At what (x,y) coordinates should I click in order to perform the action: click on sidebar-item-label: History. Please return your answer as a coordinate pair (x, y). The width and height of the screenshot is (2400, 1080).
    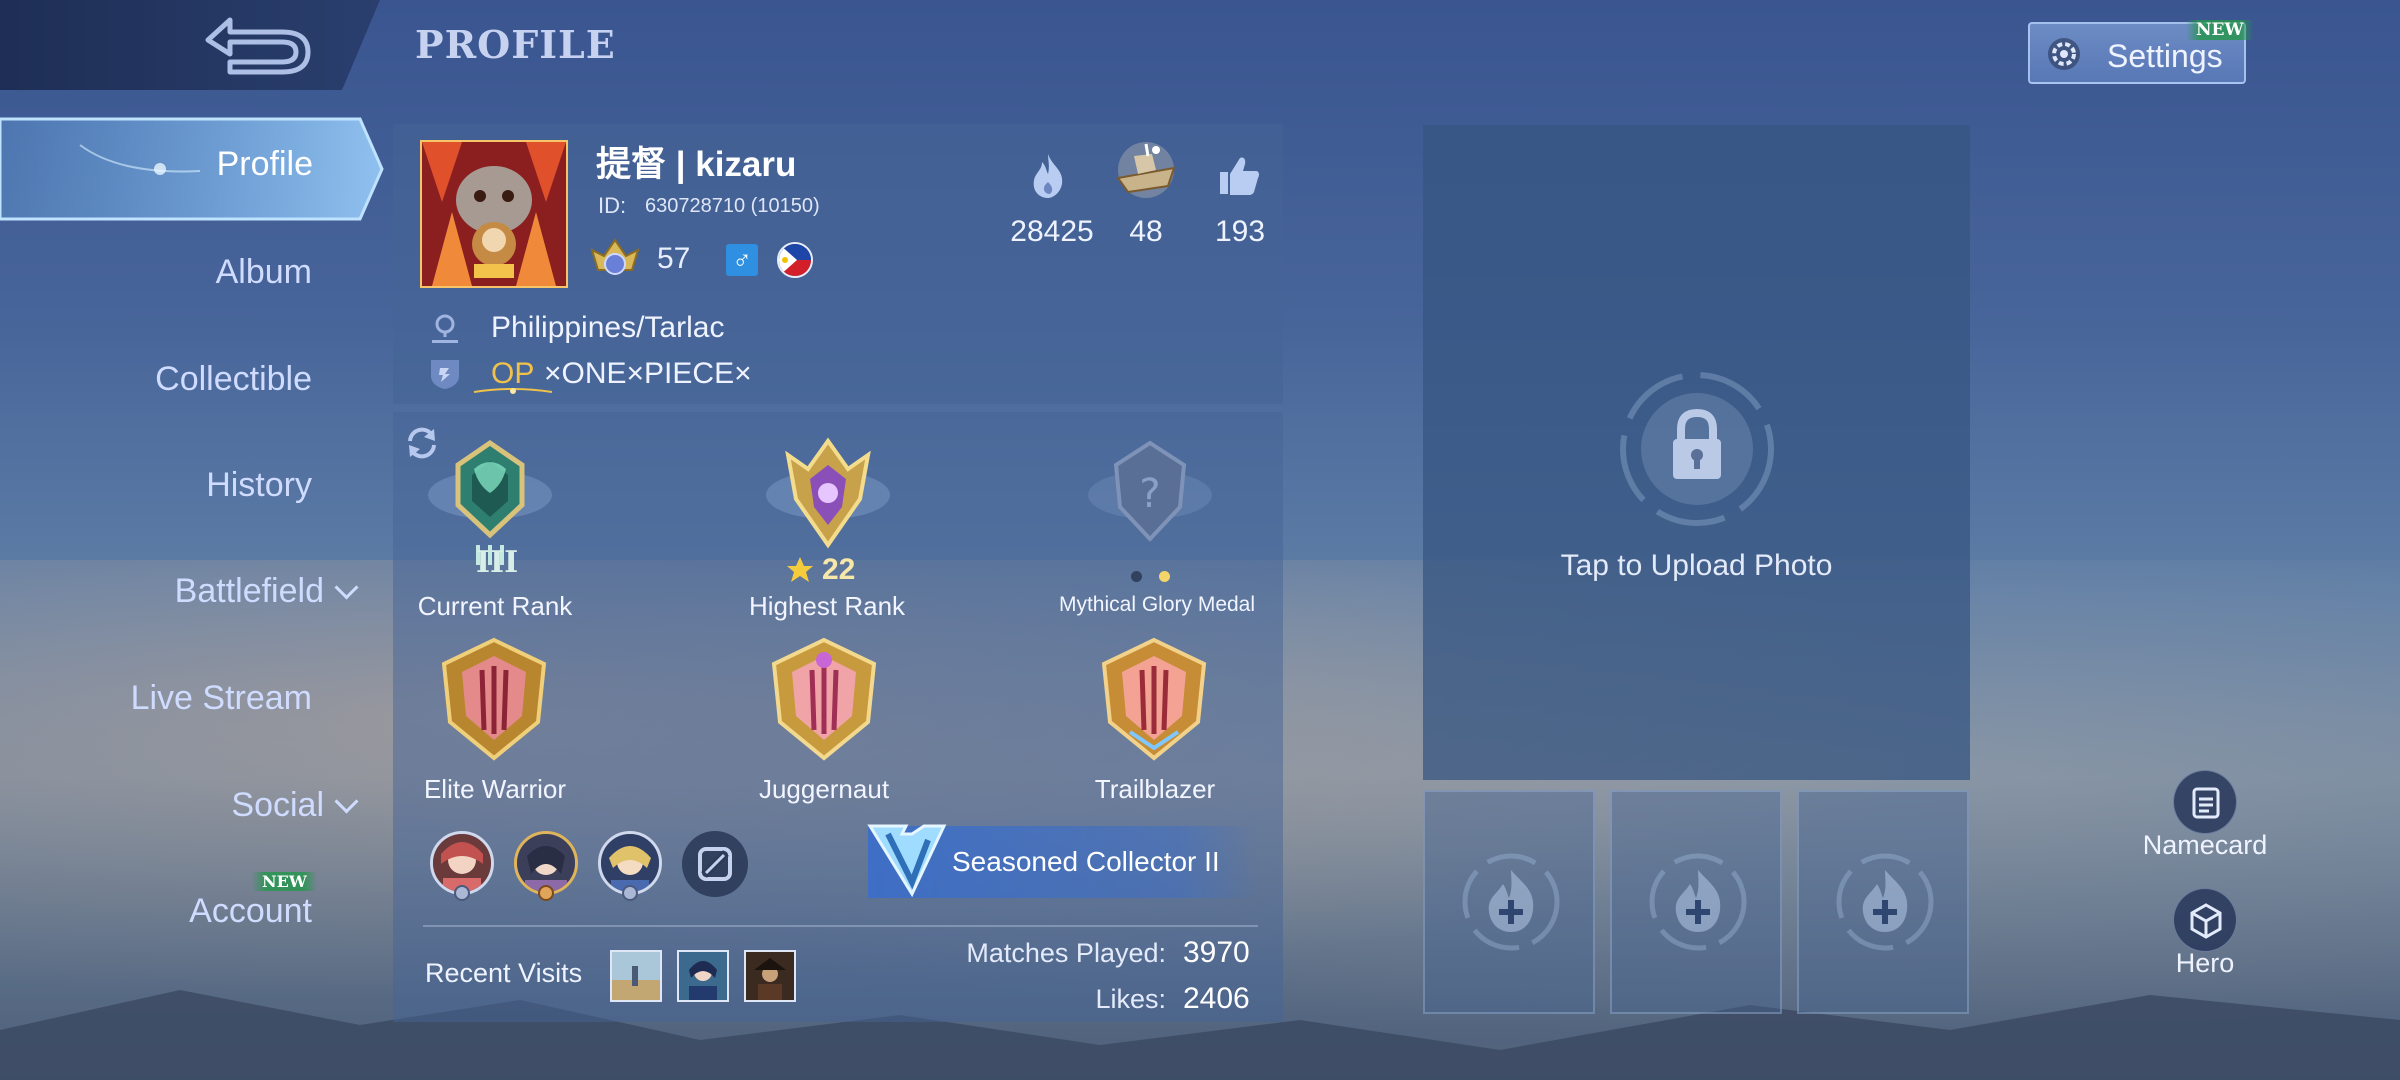
    Looking at the image, I should click on (259, 485).